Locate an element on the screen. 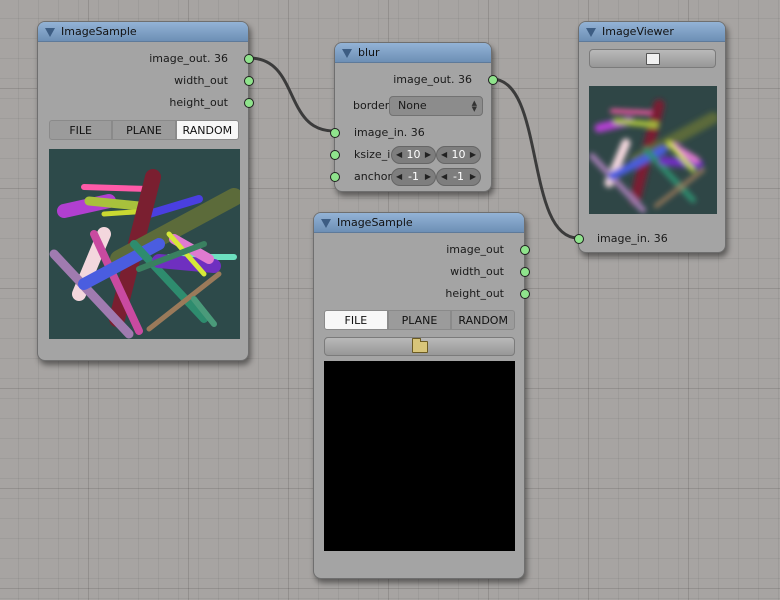 Image resolution: width=780 pixels, height=600 pixels. ksize-x-value: 10 is located at coordinates (413, 154).